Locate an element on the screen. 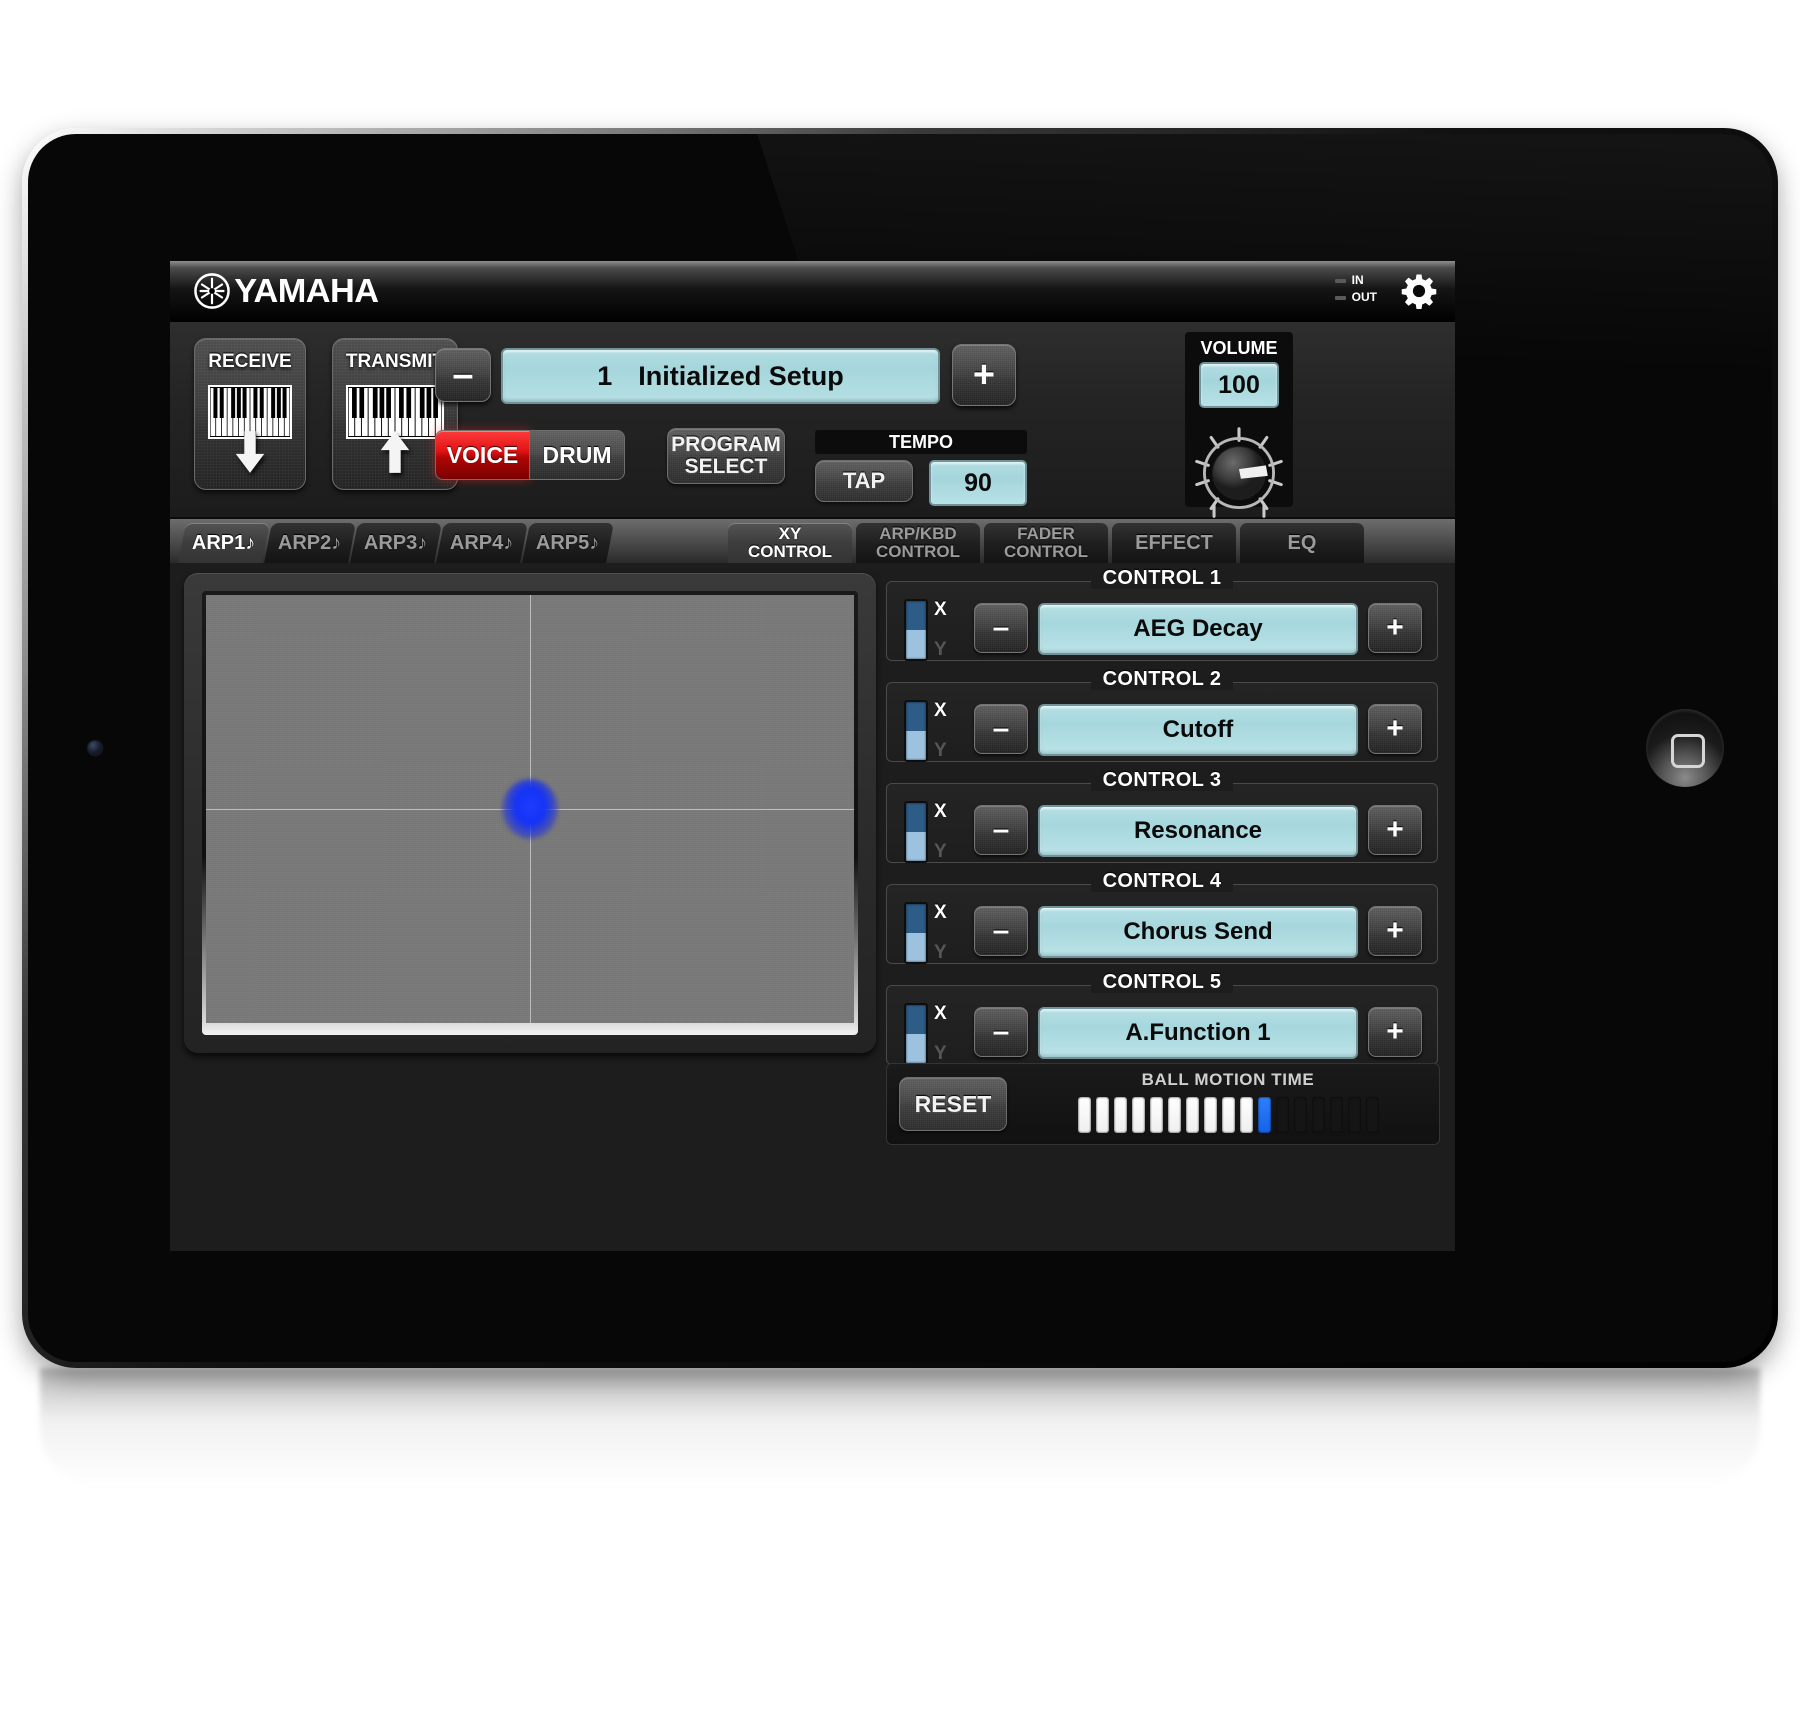 The image size is (1800, 1715). yamaha-tuning-fork-icon is located at coordinates (212, 291).